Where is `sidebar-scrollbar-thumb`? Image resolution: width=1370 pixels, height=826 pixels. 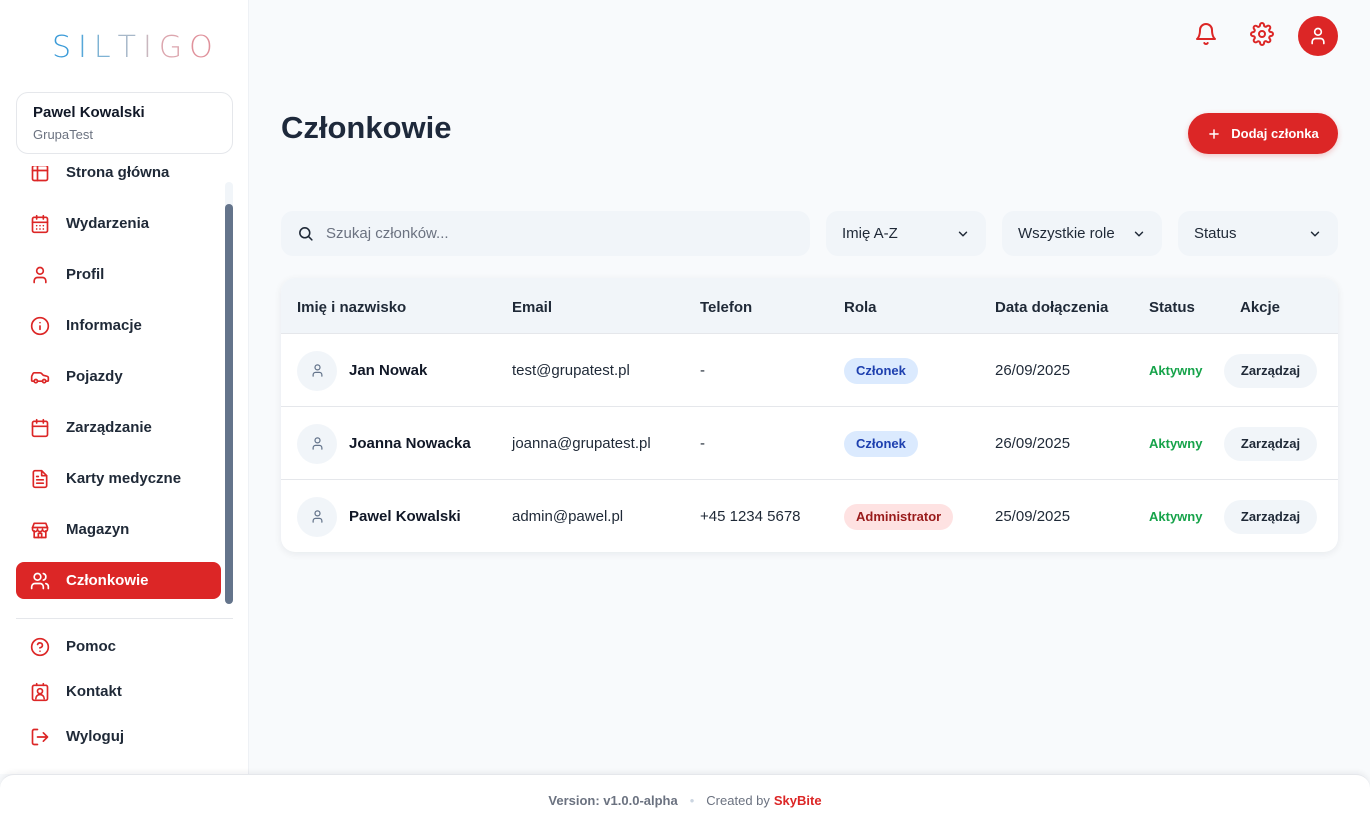
sidebar-scrollbar-thumb is located at coordinates (229, 404).